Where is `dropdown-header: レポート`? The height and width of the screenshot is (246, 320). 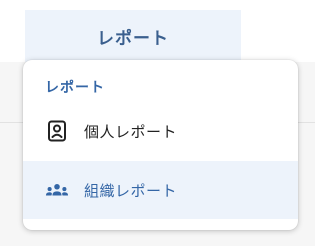 dropdown-header: レポート is located at coordinates (75, 88).